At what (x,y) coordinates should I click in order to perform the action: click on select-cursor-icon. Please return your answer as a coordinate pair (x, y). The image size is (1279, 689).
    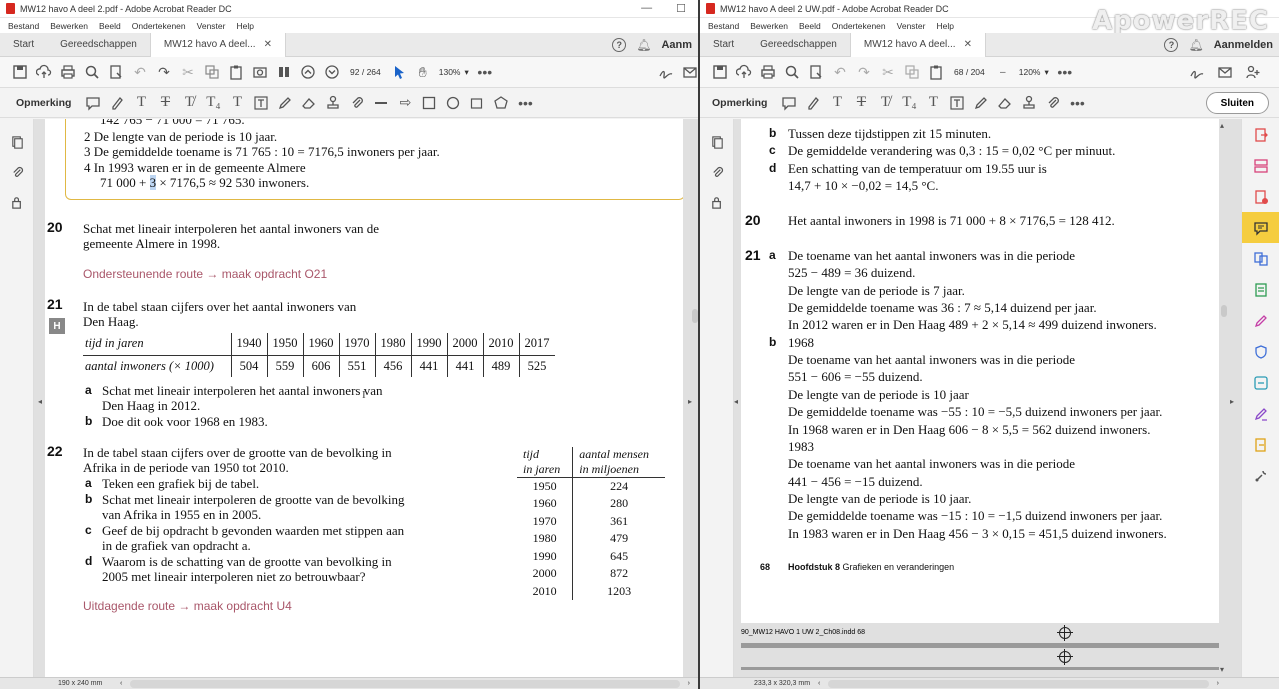
    Looking at the image, I should click on (399, 72).